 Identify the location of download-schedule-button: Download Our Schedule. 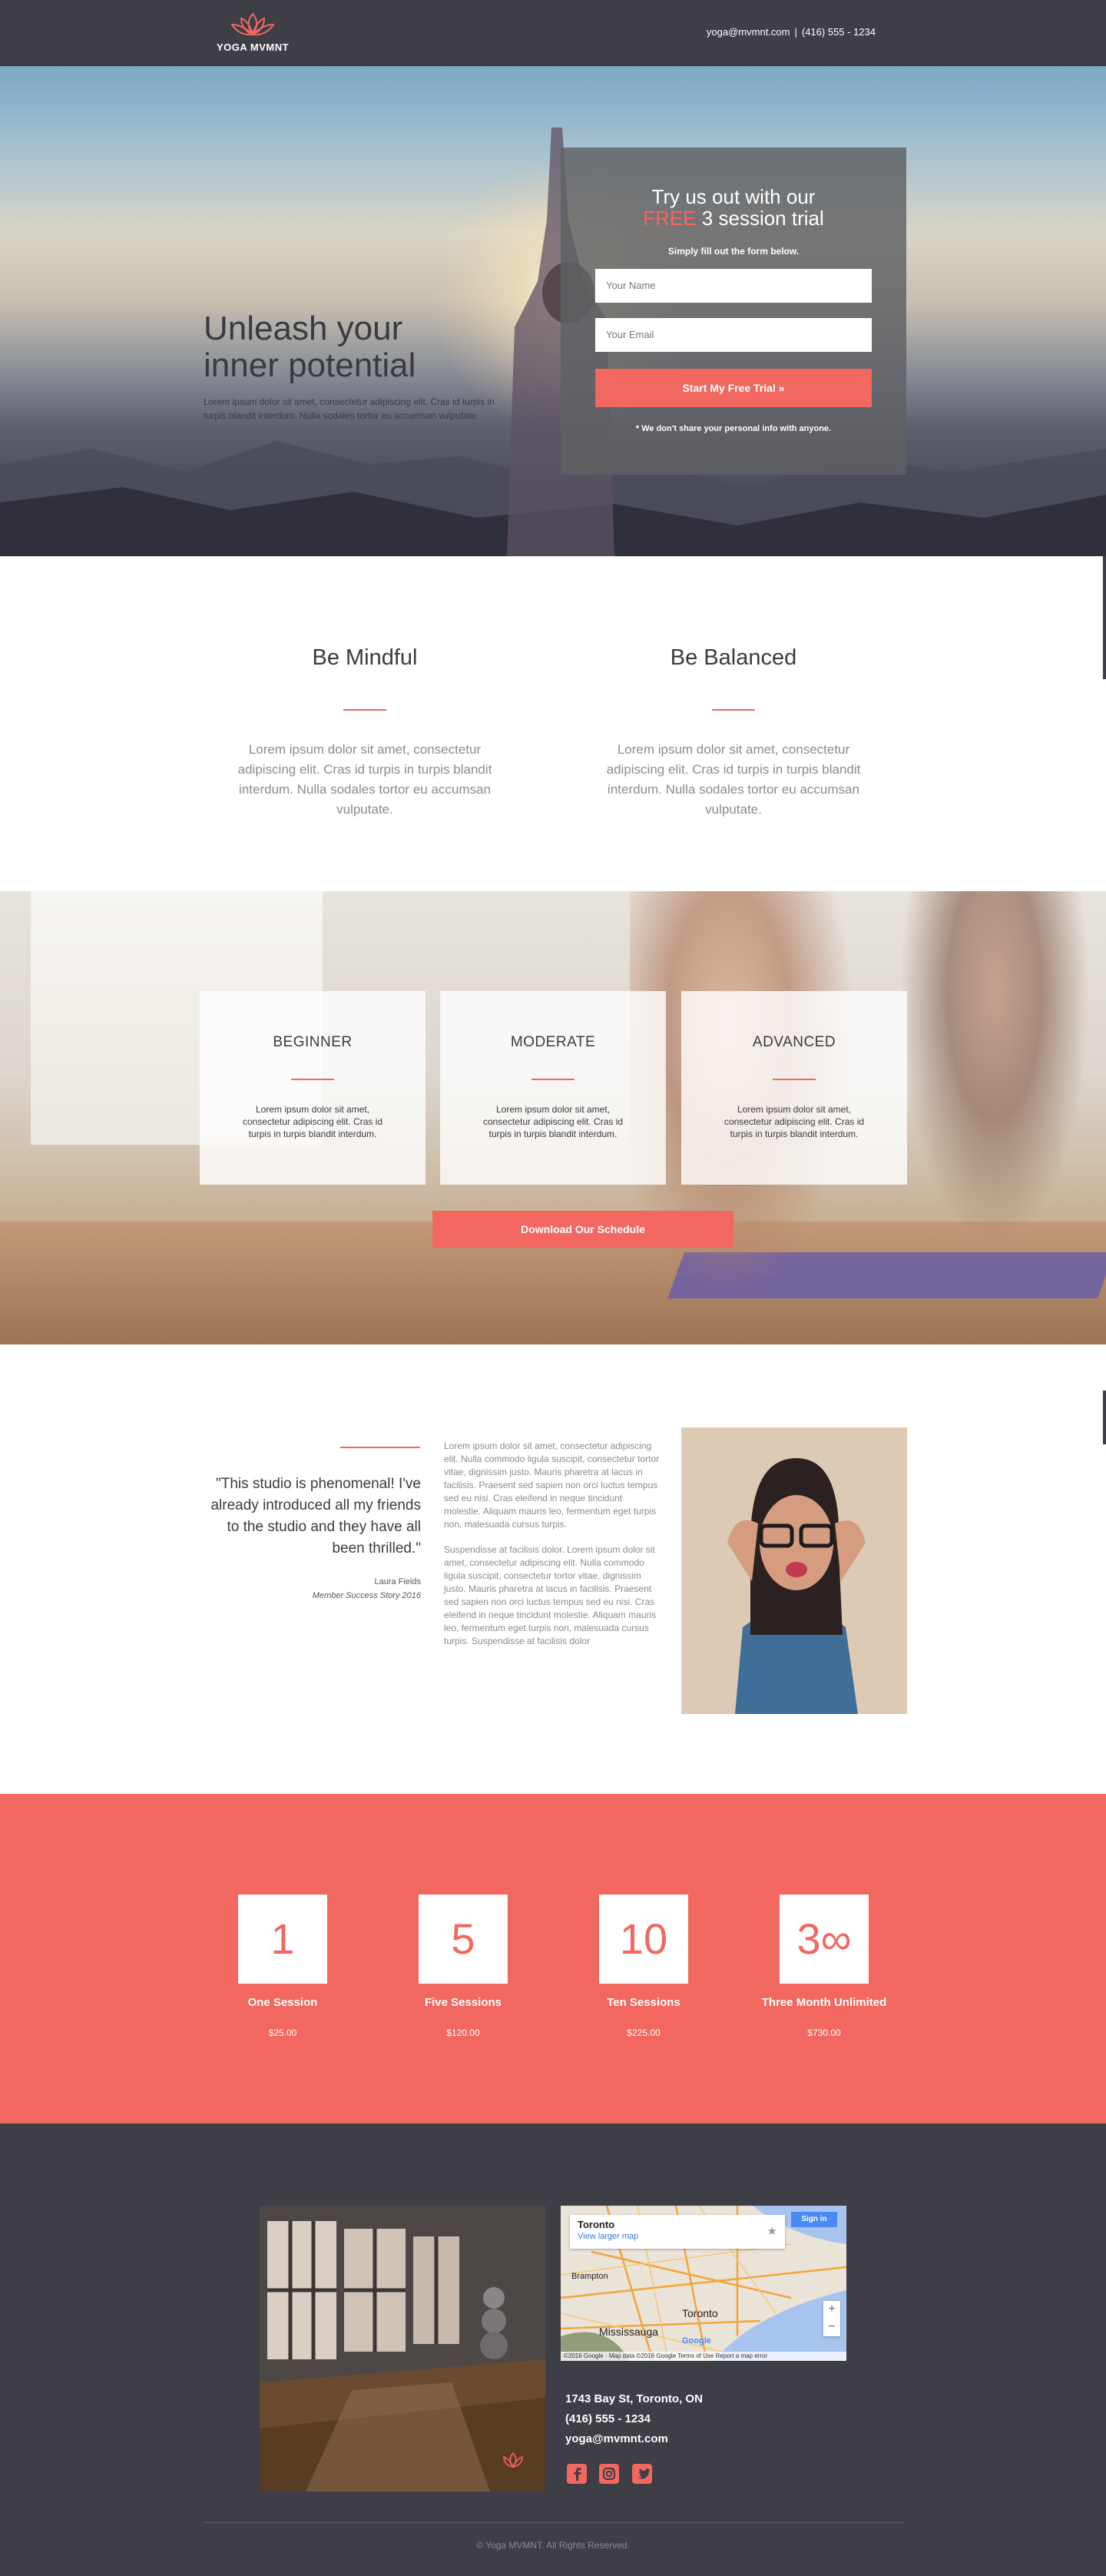
(583, 1229).